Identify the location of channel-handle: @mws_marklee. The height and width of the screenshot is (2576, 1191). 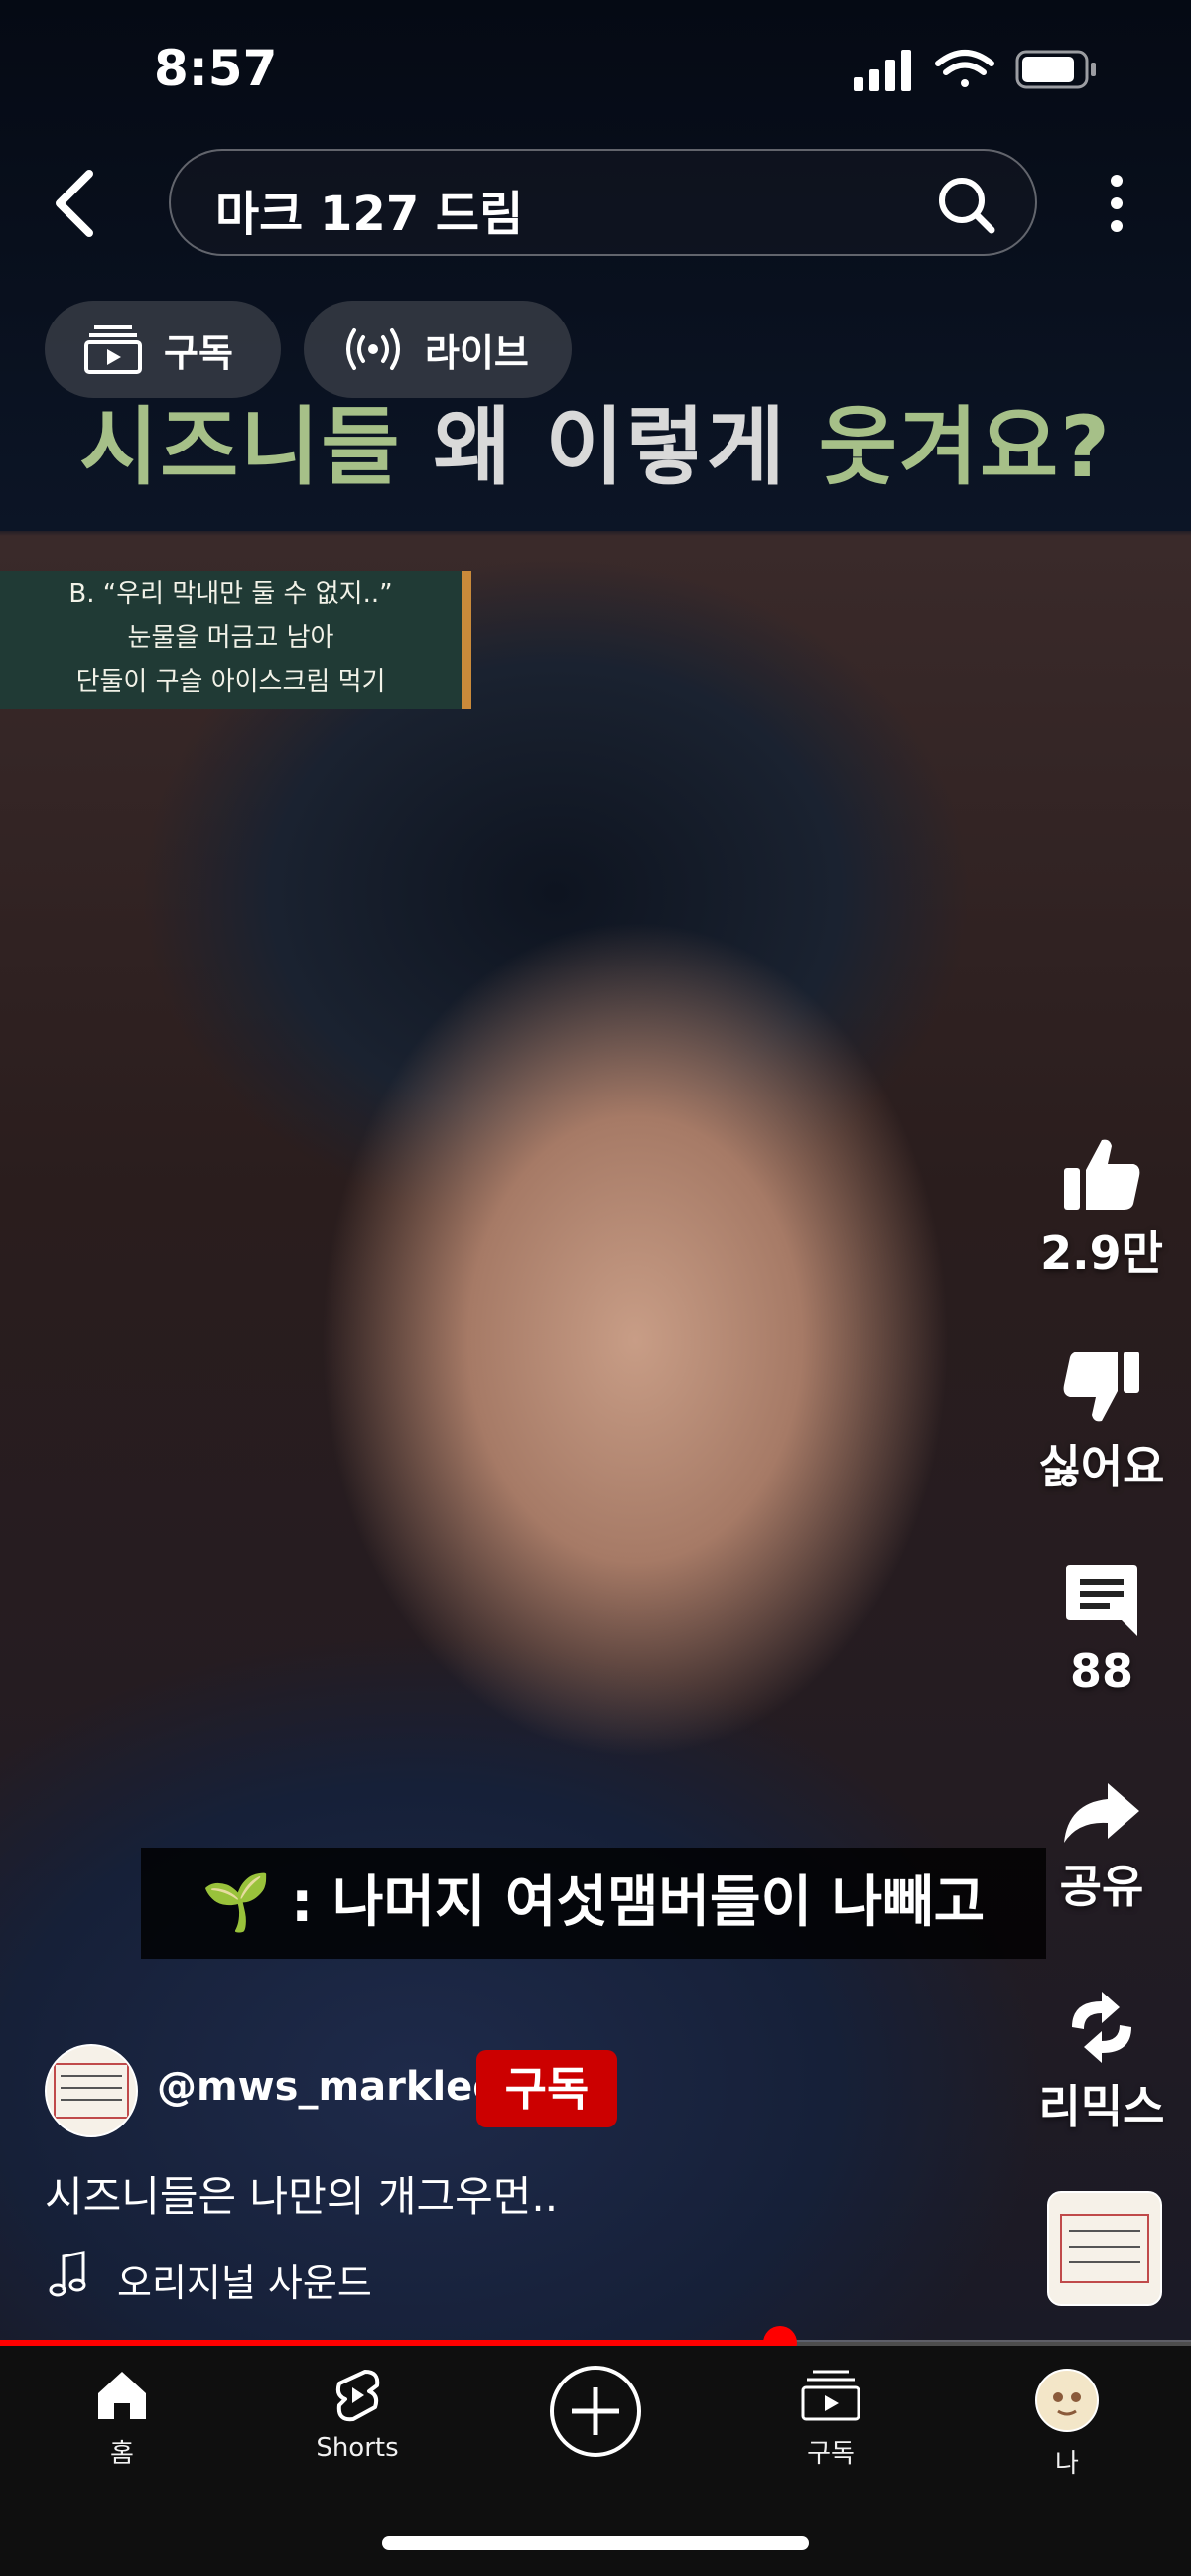
(328, 2087).